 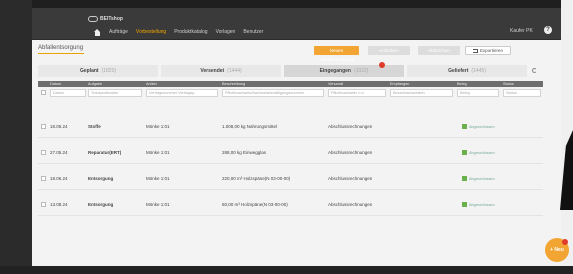 What do you see at coordinates (253, 32) in the screenshot?
I see `nav-item-users: Benutzer` at bounding box center [253, 32].